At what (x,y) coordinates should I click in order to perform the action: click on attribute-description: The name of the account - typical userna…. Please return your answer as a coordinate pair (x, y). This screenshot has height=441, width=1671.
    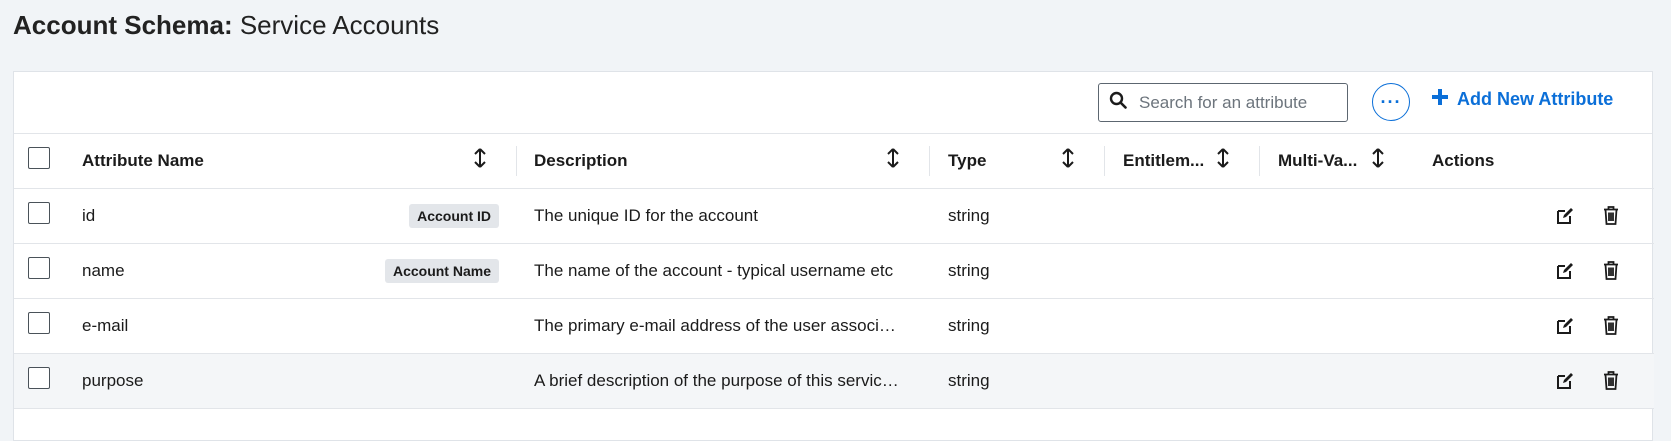
    Looking at the image, I should click on (714, 270).